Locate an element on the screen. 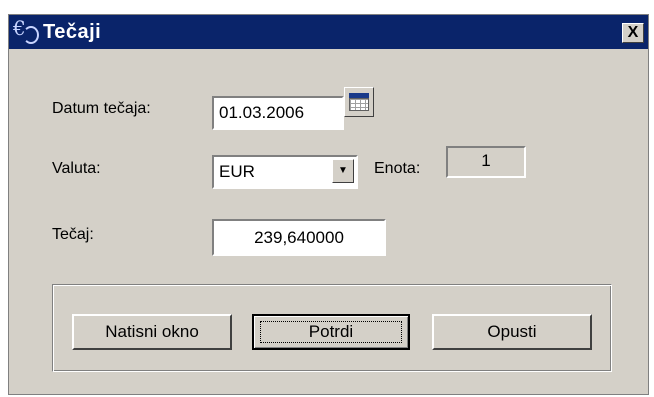 This screenshot has width=654, height=397. calendar-button is located at coordinates (359, 102).